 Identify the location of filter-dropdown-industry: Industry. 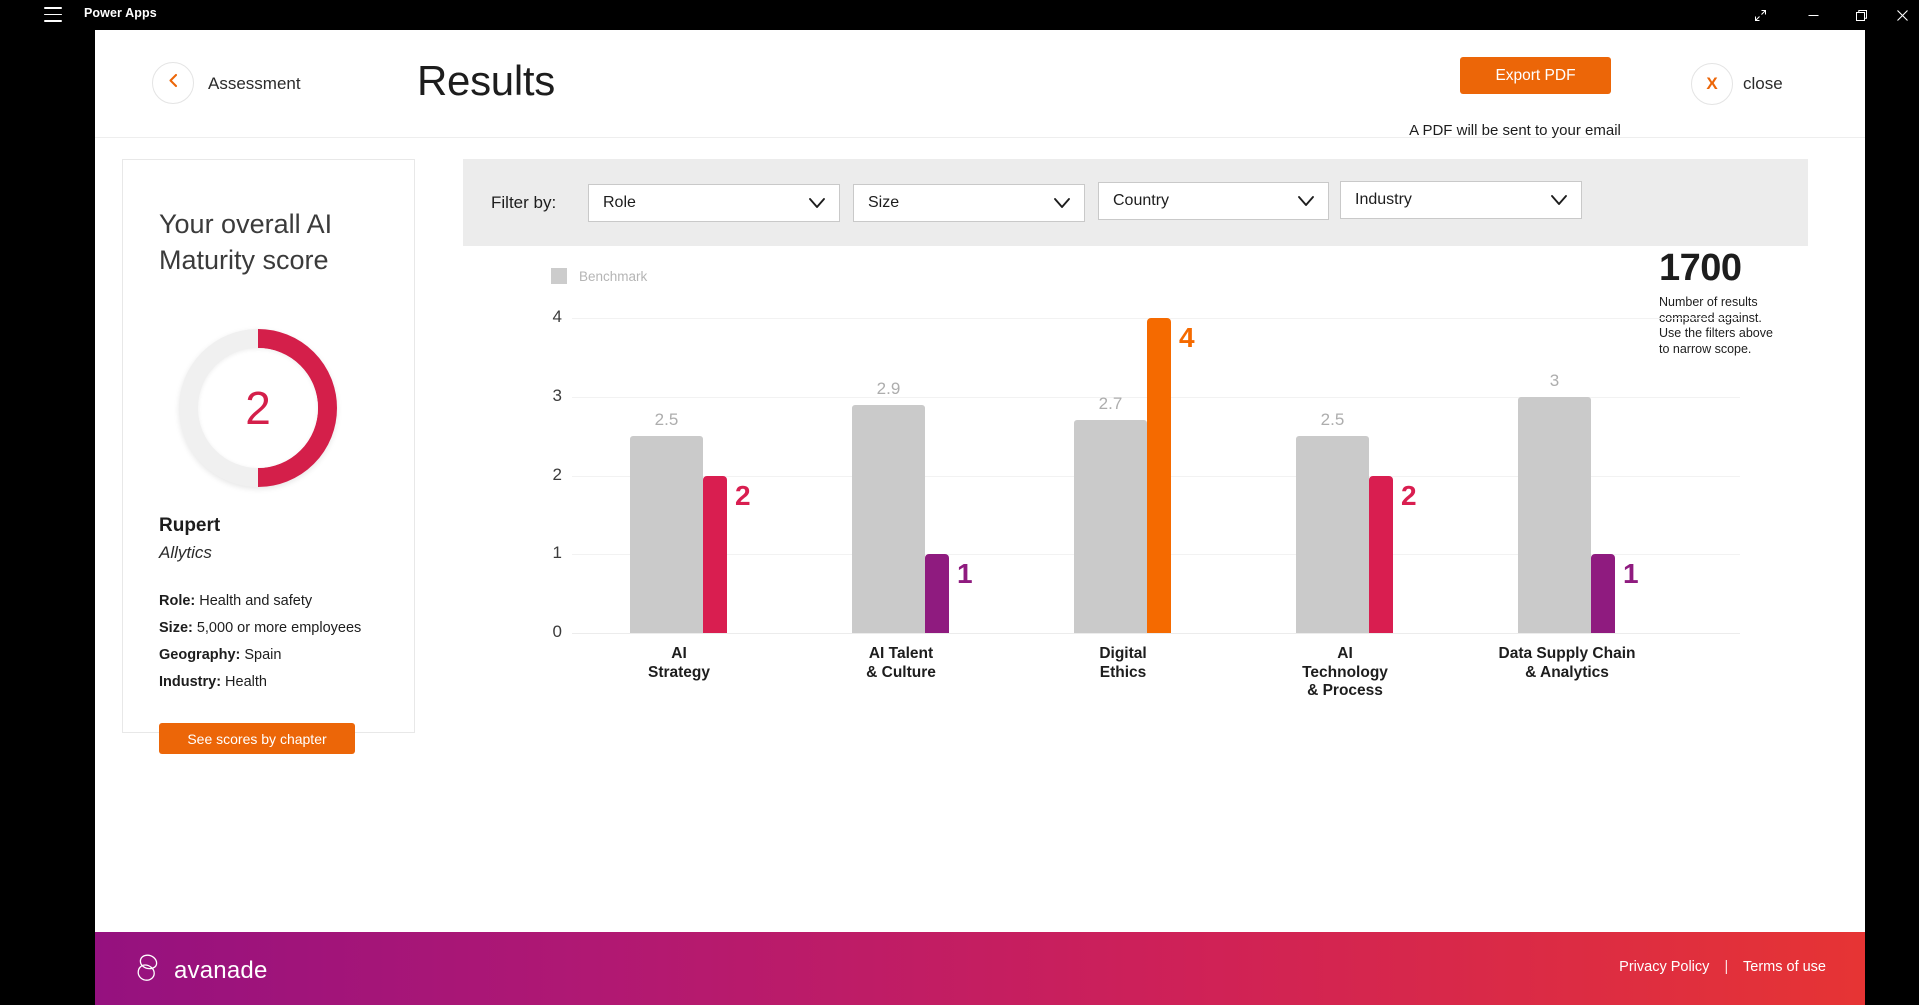
(1461, 200).